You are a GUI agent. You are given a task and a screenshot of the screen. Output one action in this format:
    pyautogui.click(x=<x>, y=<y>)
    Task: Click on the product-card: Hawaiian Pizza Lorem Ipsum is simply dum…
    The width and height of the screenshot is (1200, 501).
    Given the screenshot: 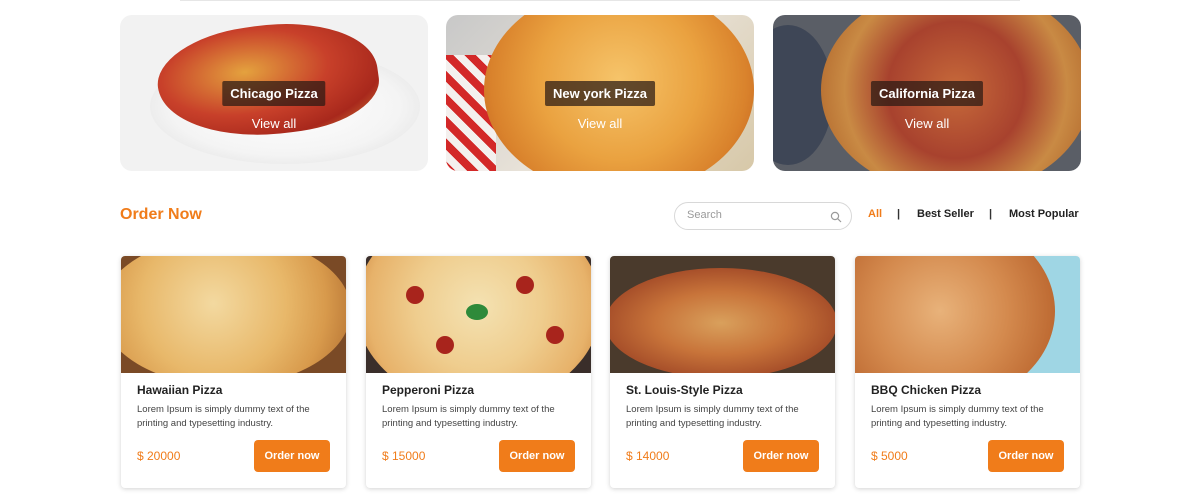 What is the action you would take?
    pyautogui.click(x=233, y=372)
    